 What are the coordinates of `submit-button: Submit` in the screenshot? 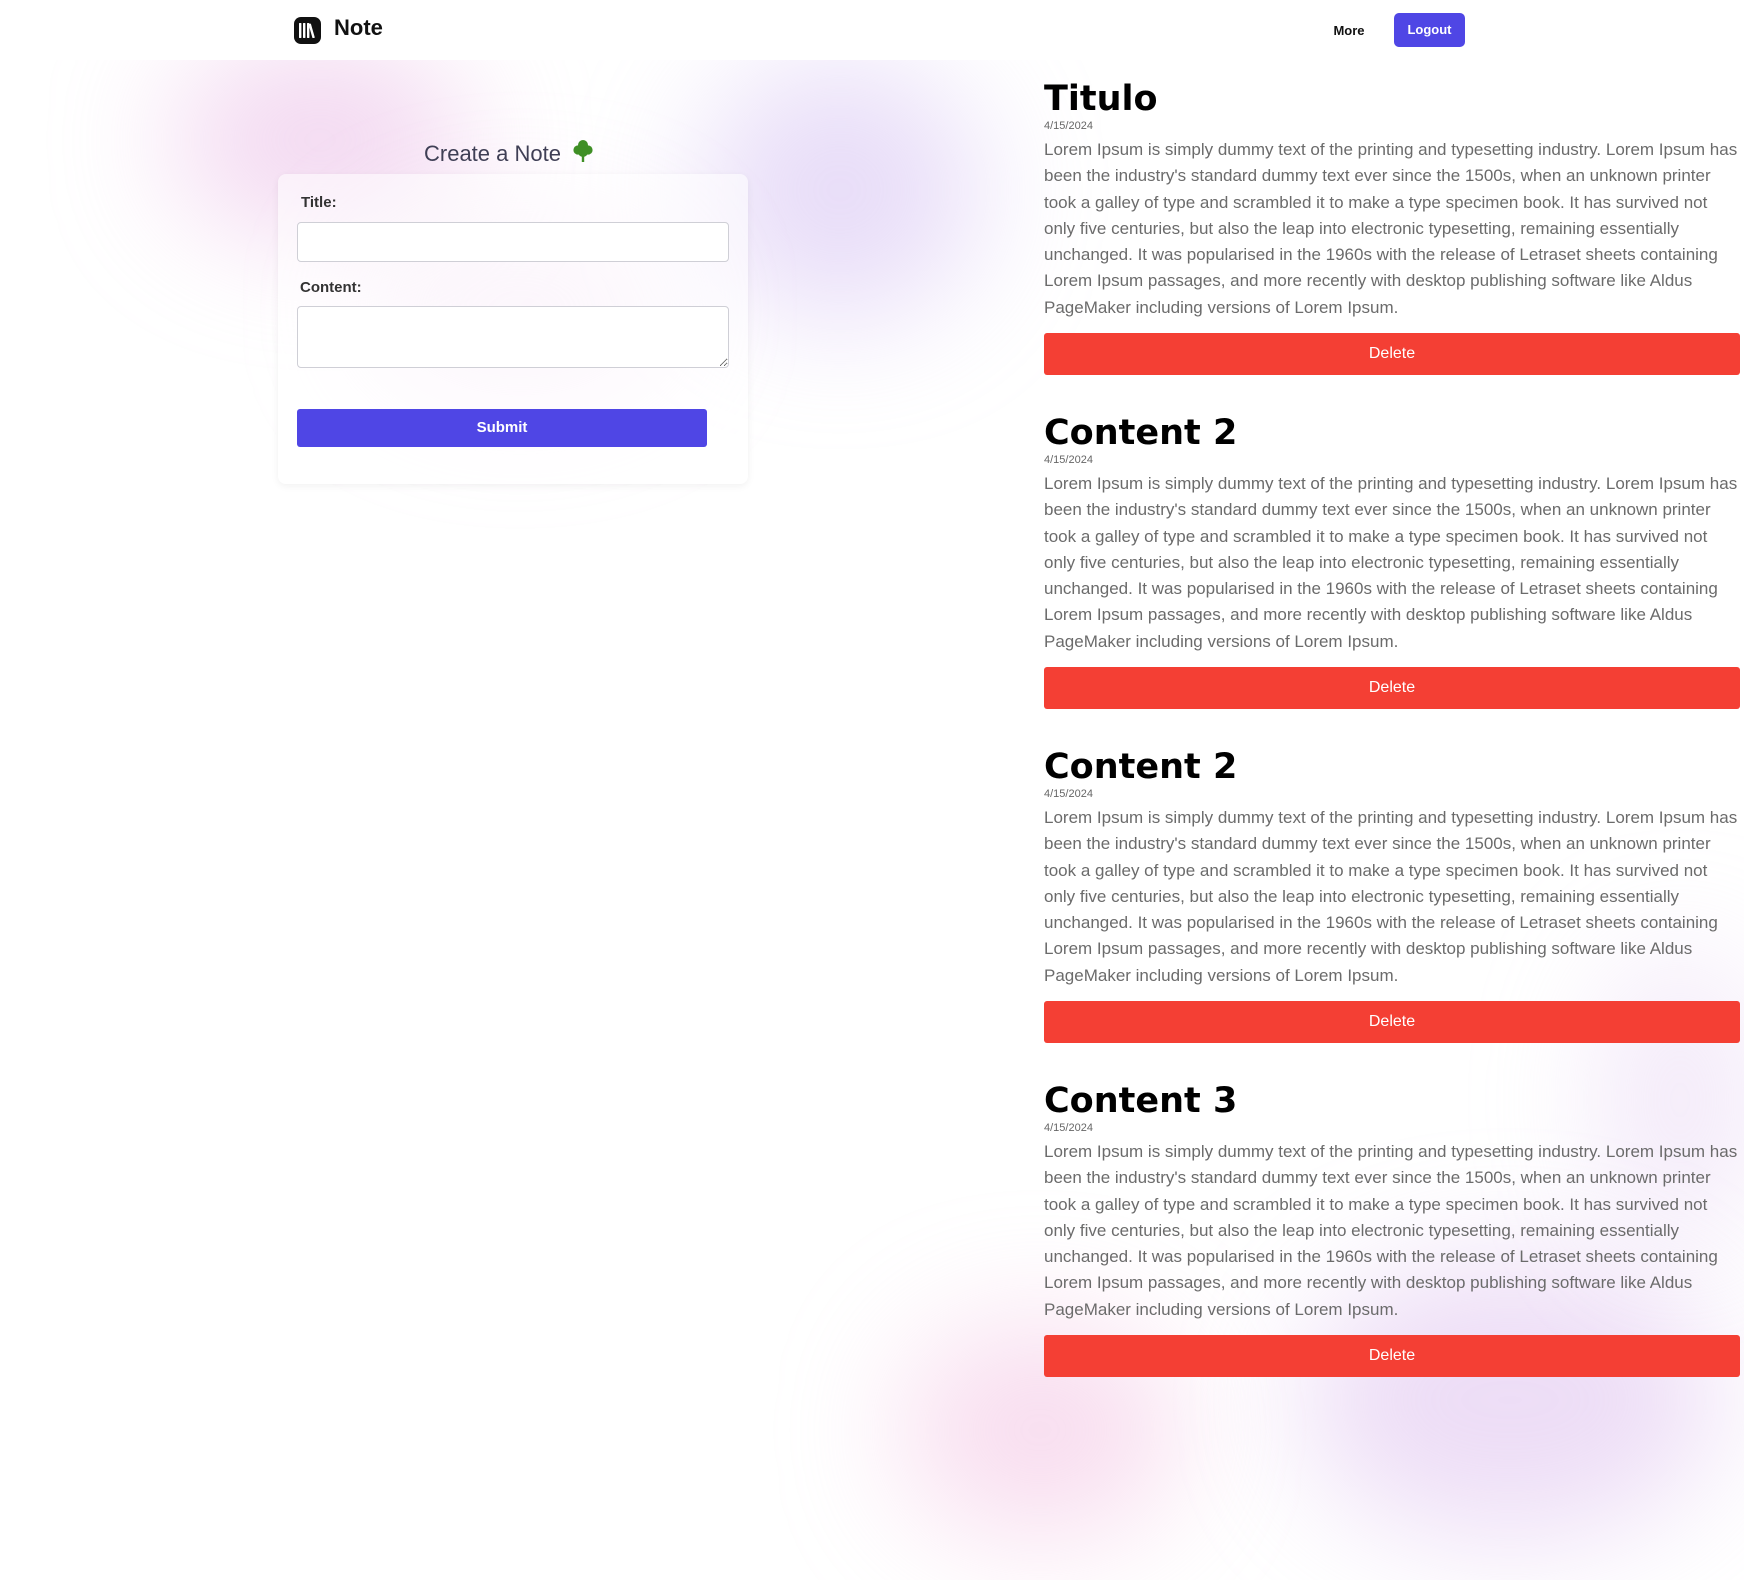 It's located at (502, 428).